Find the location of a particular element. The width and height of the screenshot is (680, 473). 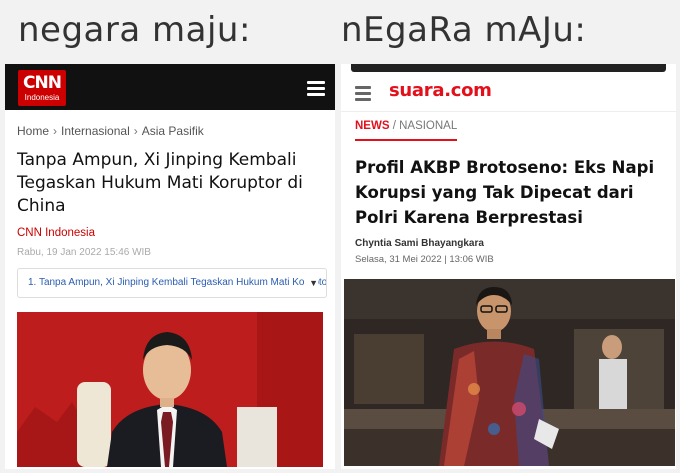

article-source: CNN Indonesia is located at coordinates (170, 228).